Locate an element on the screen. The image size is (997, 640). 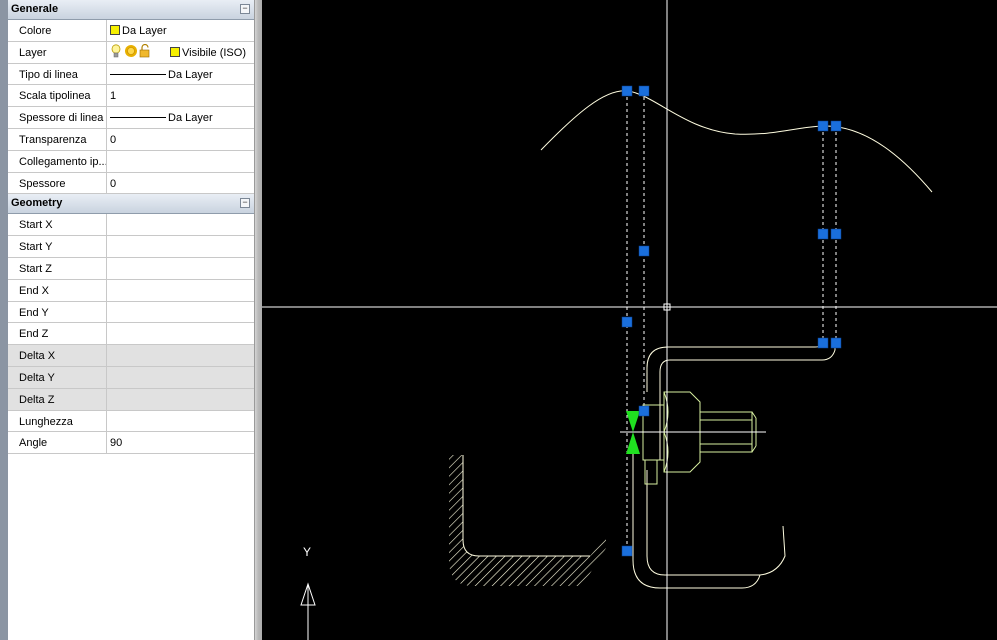
prop-row-angle: Angle 90 is located at coordinates (131, 443).